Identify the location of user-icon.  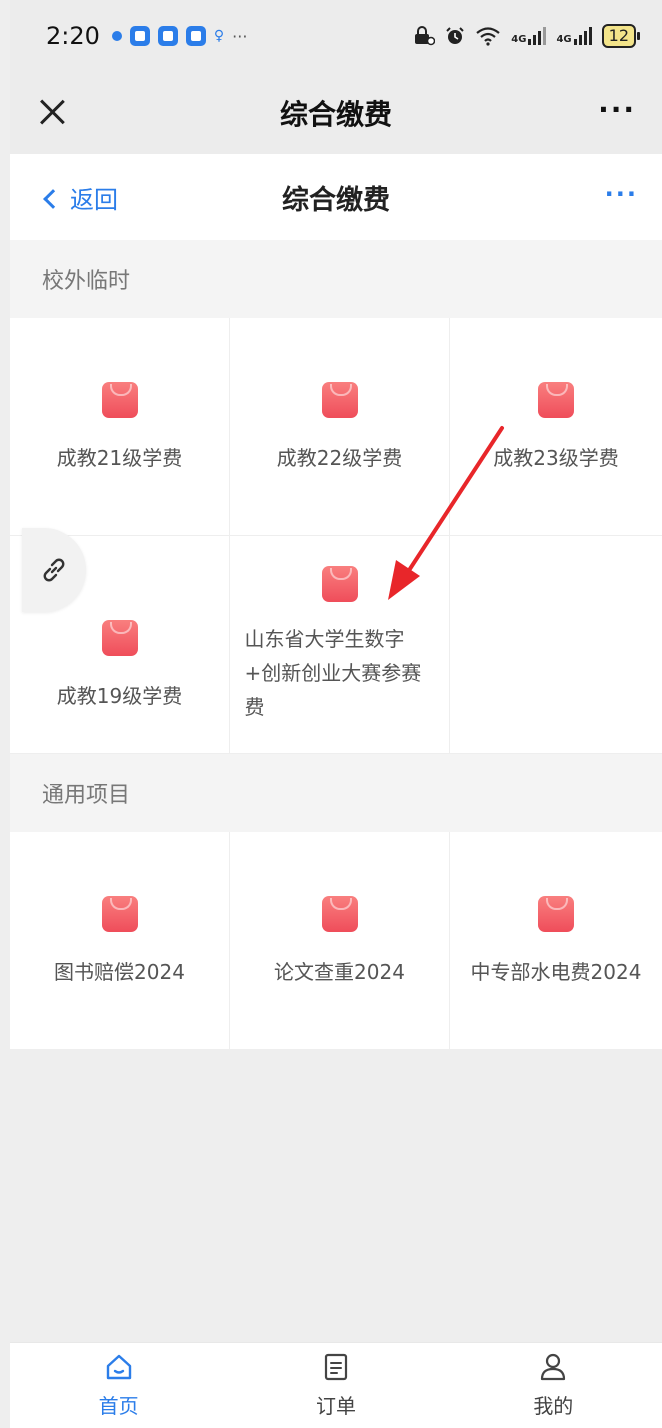
(553, 1367).